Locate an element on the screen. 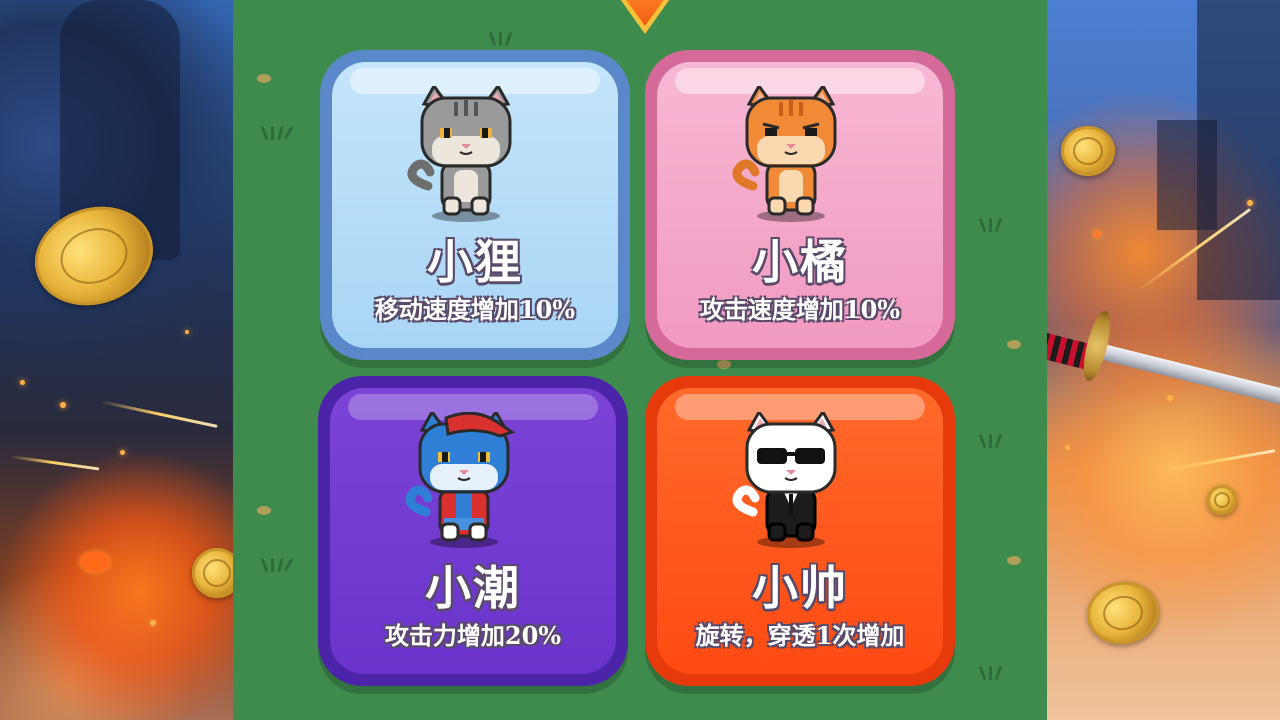  character-card-xiaoju: 小橘 攻击速度增加10% is located at coordinates (800, 205).